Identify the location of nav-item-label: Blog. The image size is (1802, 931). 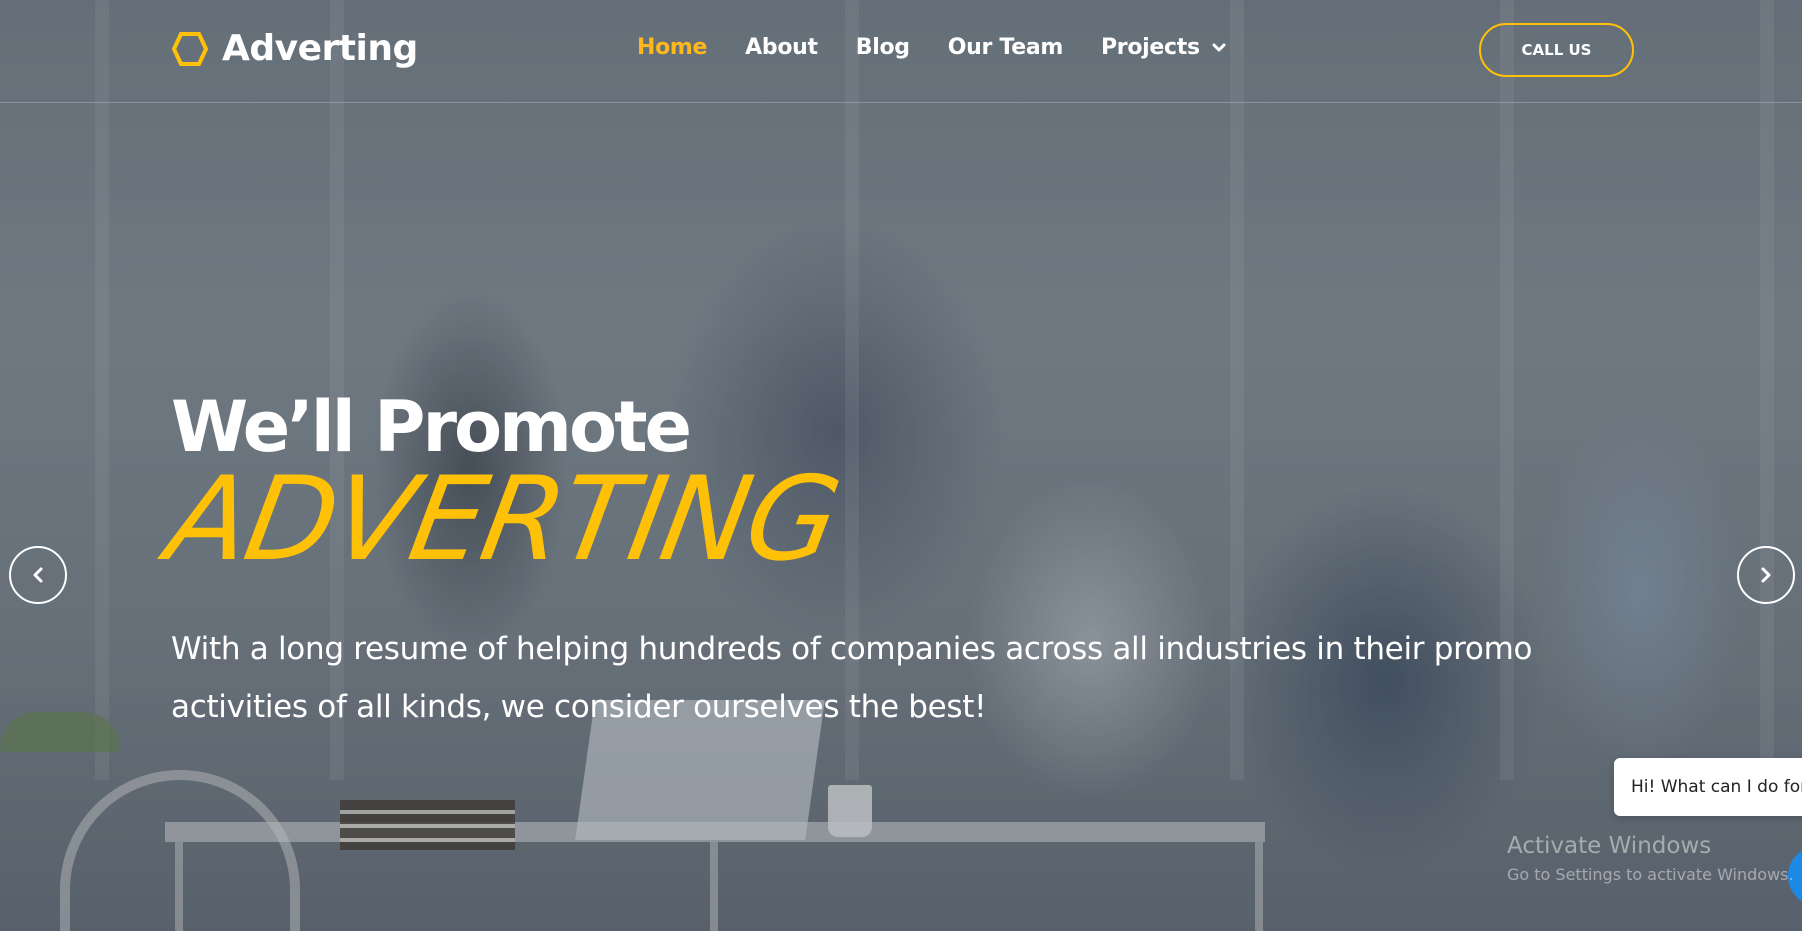
(882, 47).